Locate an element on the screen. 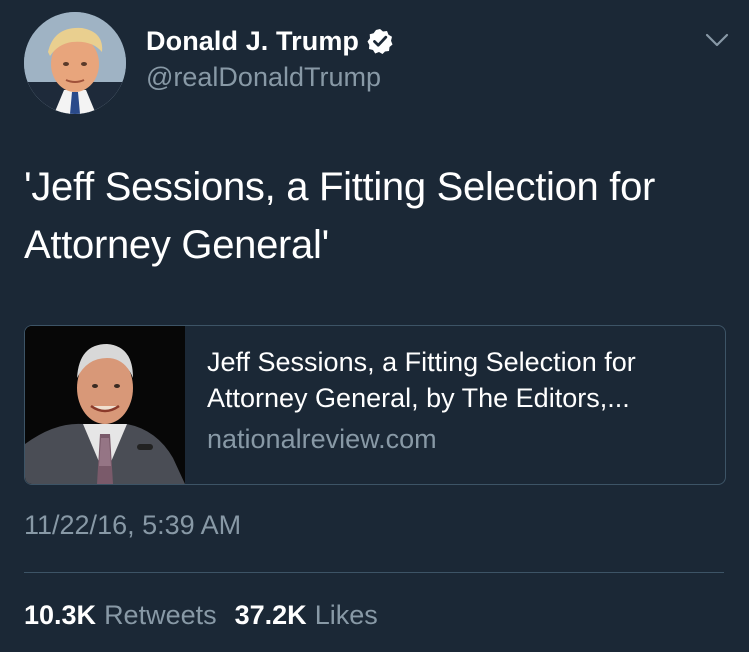  tweet-stats: 10.3K Retweets 37.2K Likes is located at coordinates (201, 615).